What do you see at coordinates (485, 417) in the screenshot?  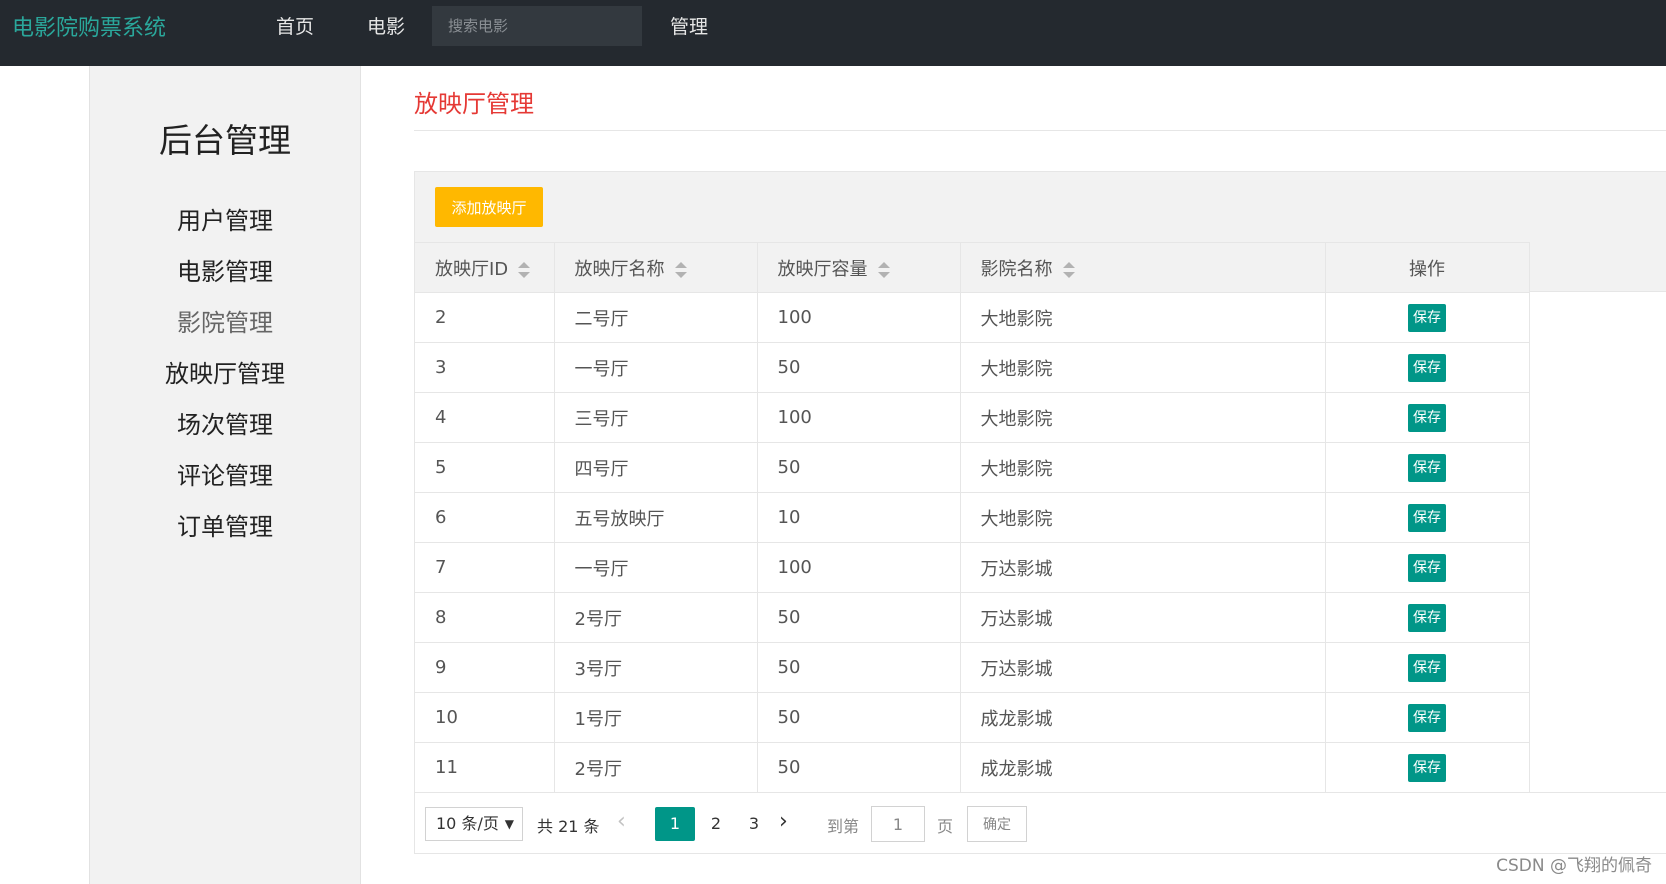 I see `cell-id: 4` at bounding box center [485, 417].